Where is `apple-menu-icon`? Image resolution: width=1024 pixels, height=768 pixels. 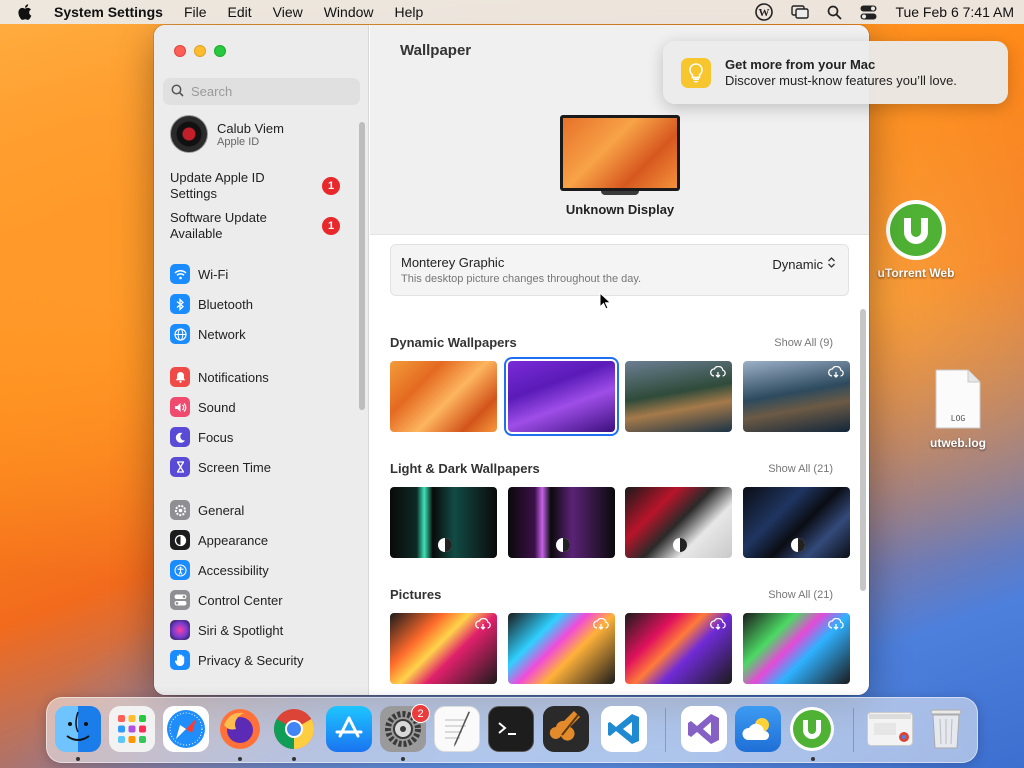
apple-menu-icon is located at coordinates (27, 12).